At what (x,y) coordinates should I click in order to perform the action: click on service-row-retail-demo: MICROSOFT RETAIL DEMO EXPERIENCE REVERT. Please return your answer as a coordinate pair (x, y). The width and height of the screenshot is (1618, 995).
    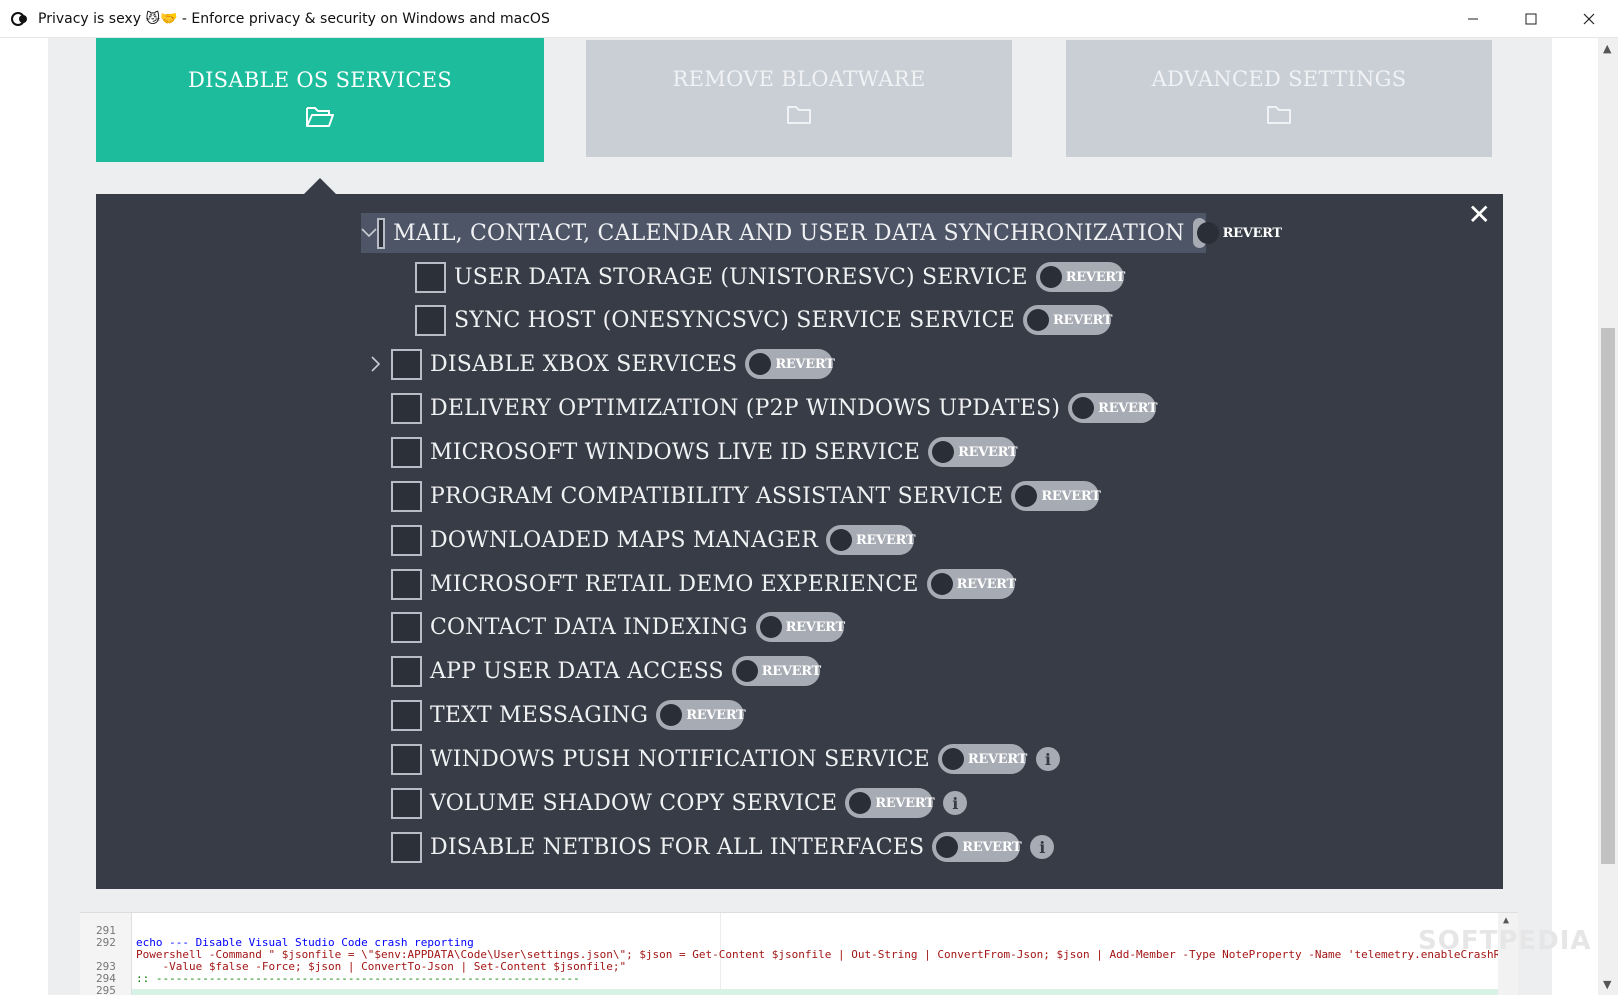
    Looking at the image, I should click on (703, 584).